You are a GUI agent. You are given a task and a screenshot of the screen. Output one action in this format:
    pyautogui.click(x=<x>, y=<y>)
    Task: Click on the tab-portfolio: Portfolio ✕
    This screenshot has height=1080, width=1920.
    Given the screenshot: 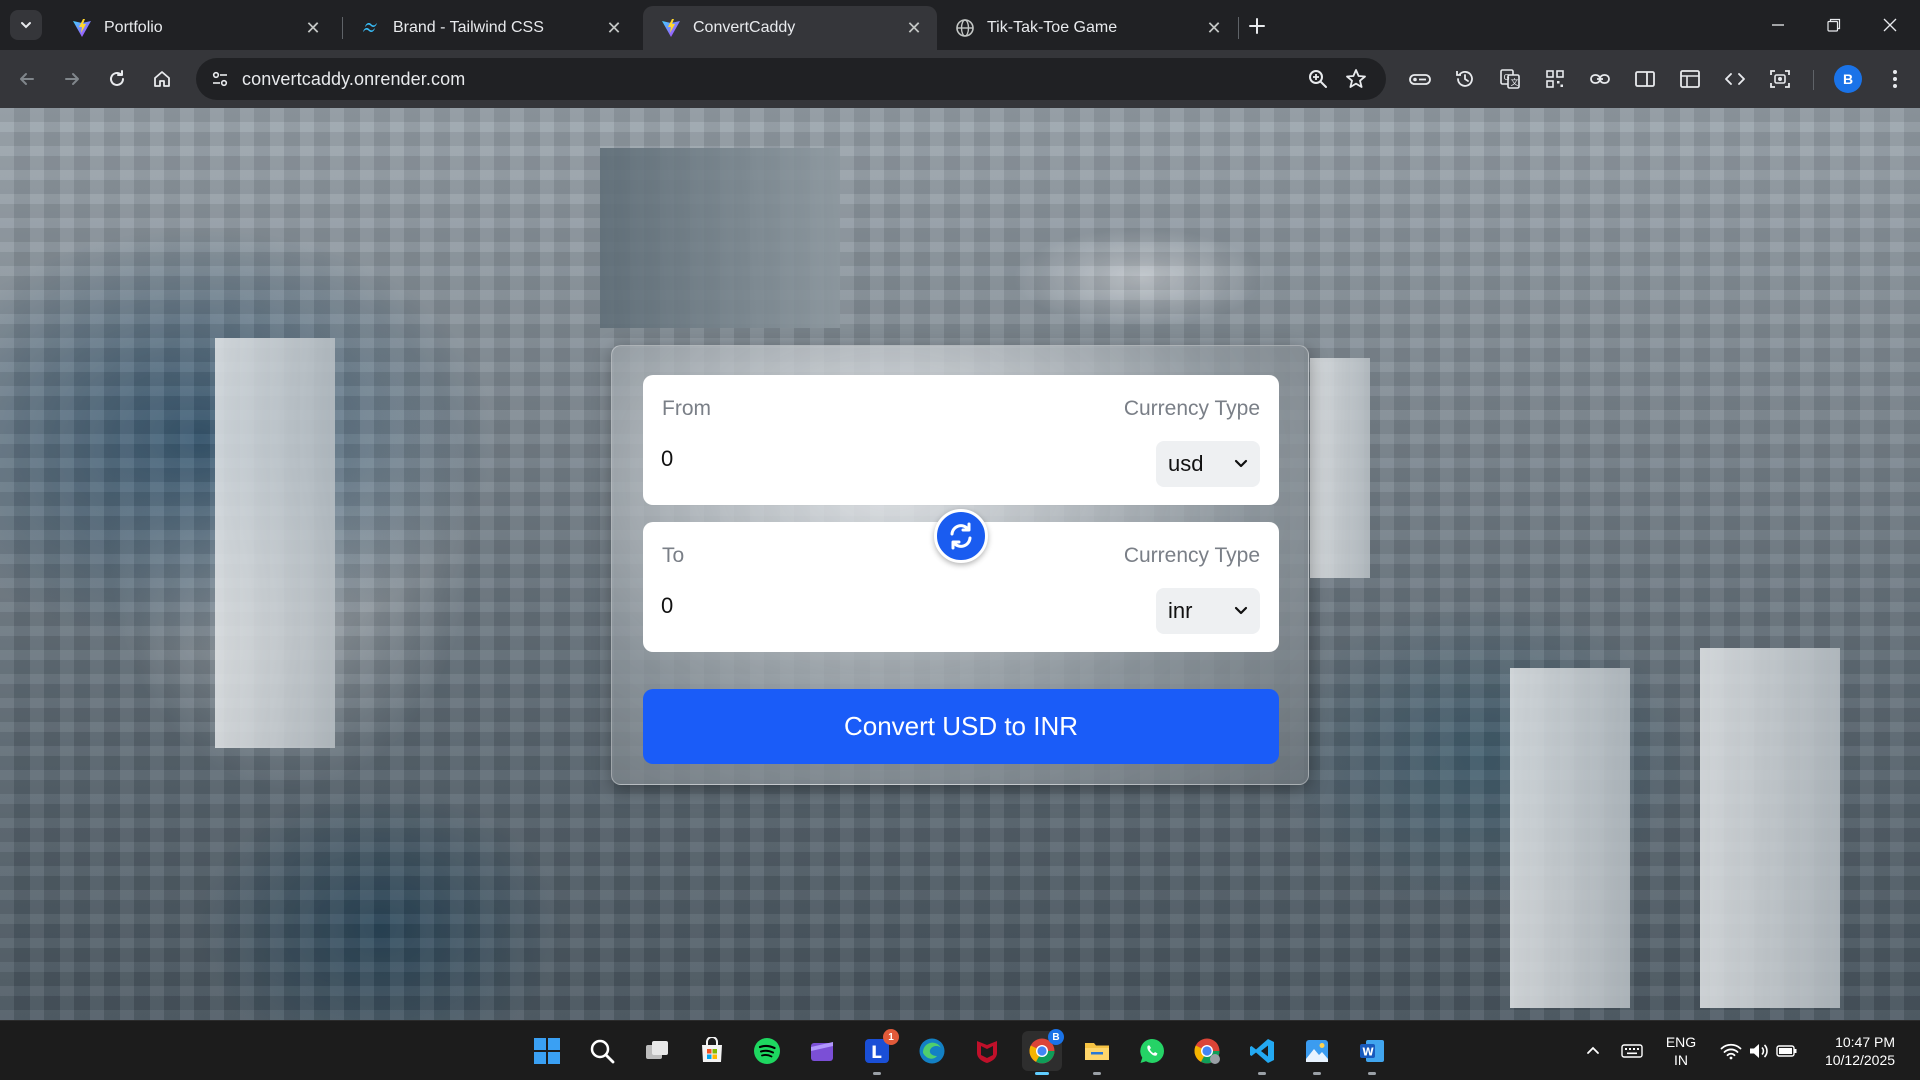 What is the action you would take?
    pyautogui.click(x=195, y=28)
    